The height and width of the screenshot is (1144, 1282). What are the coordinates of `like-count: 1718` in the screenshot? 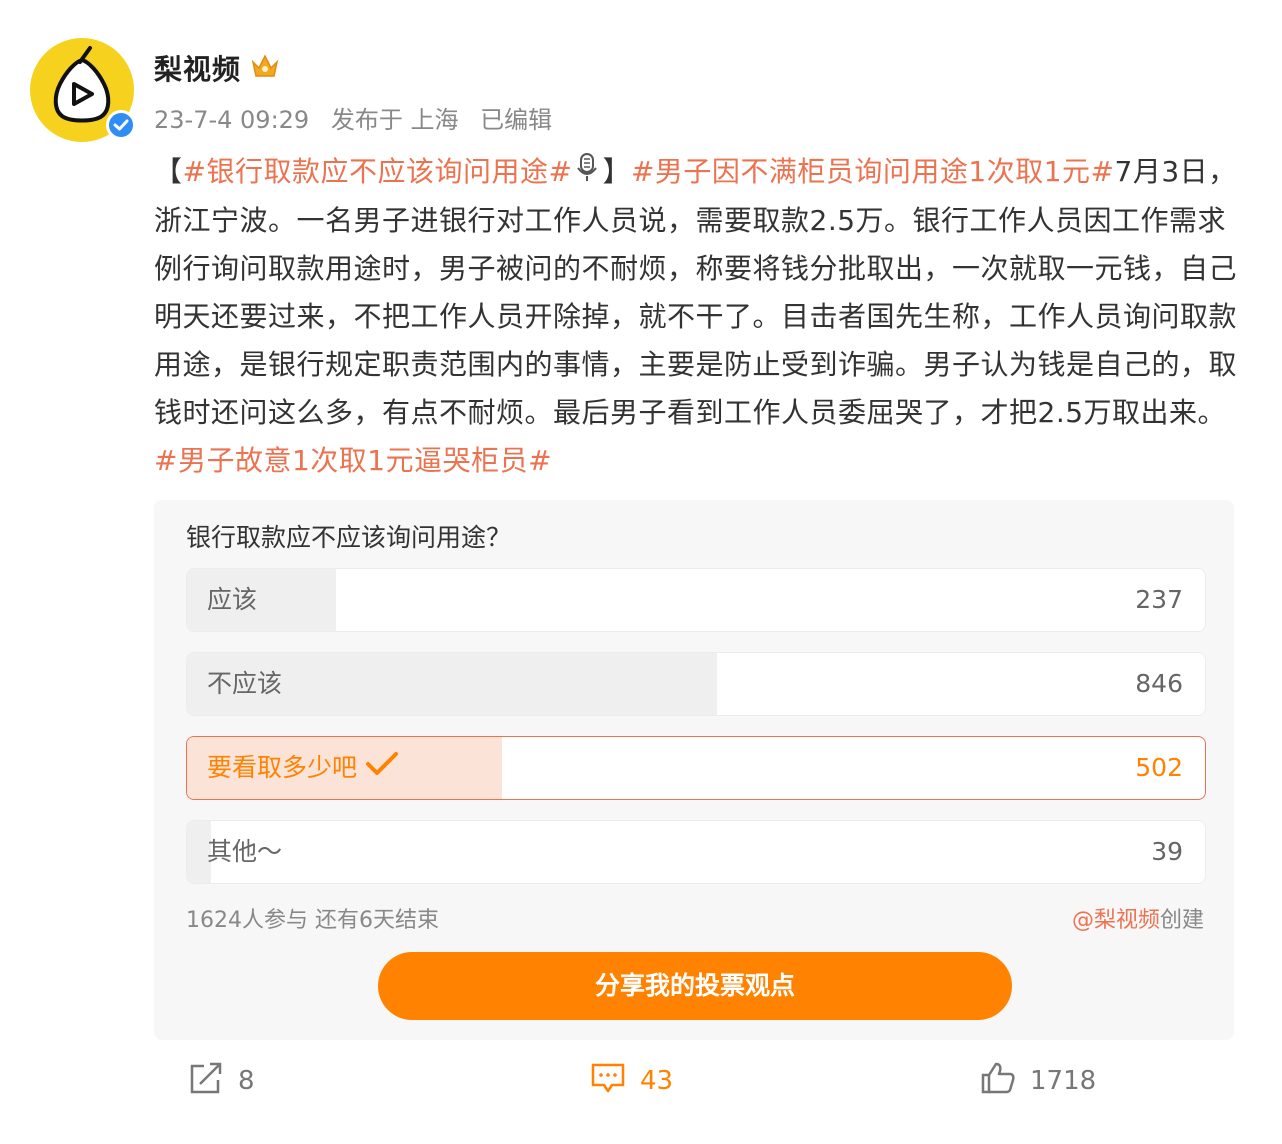 It's located at (1063, 1081).